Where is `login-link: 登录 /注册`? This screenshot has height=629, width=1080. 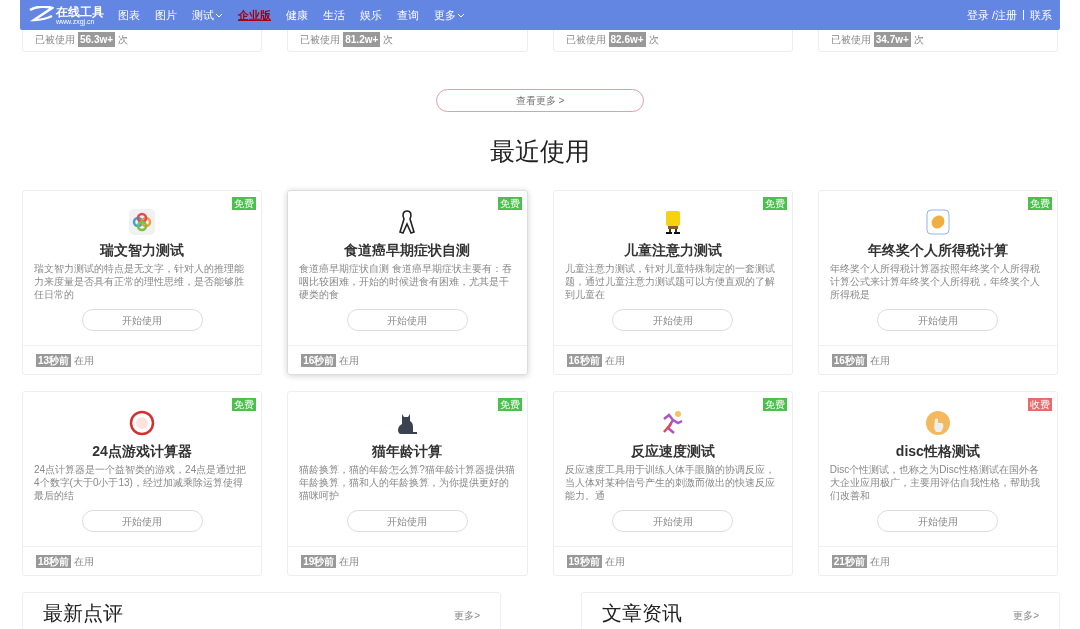
login-link: 登录 /注册 is located at coordinates (991, 15).